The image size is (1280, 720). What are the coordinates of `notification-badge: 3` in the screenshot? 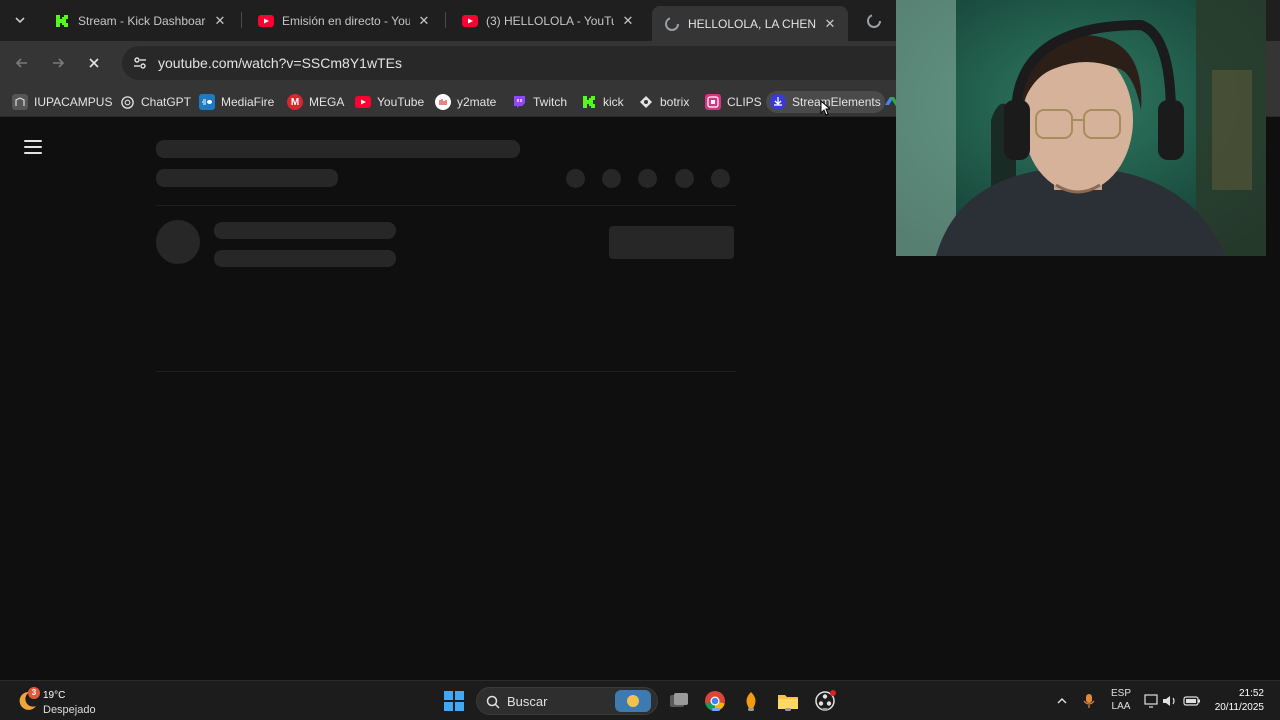 It's located at (34, 693).